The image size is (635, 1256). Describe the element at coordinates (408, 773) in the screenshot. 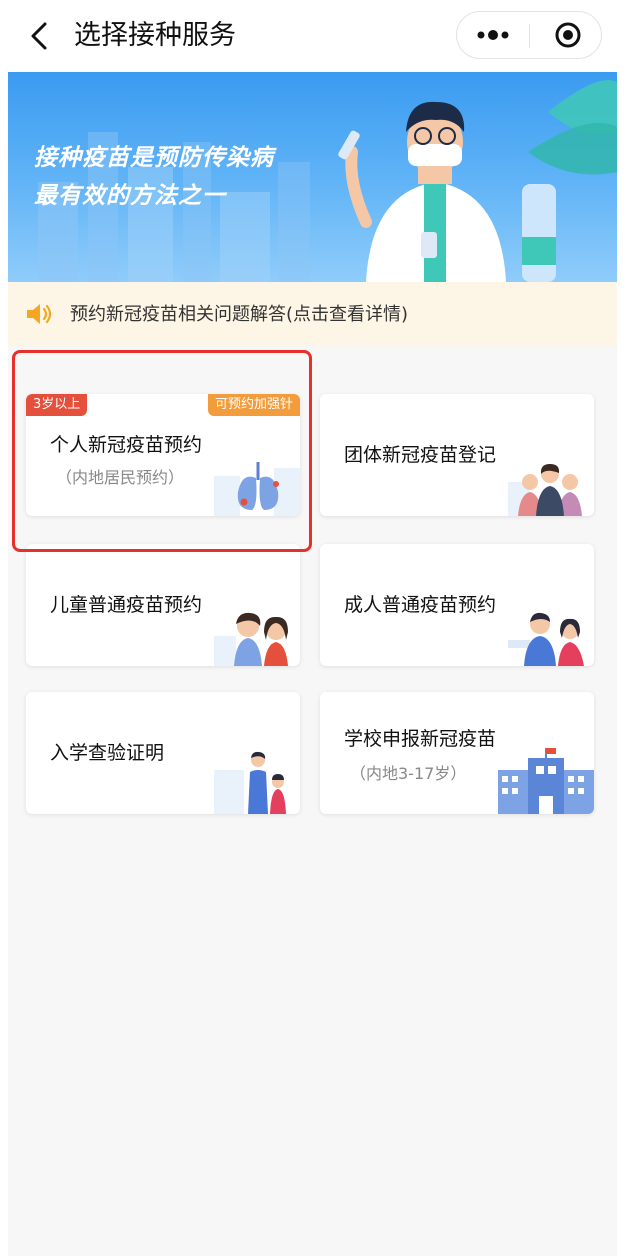

I see `card-subtitle: （内地3-17岁）` at that location.